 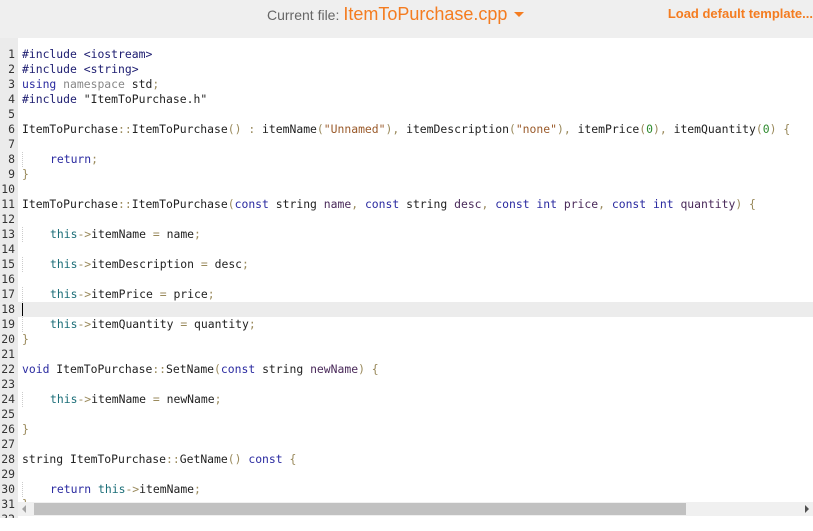 What do you see at coordinates (8, 444) in the screenshot?
I see `line-number: 27` at bounding box center [8, 444].